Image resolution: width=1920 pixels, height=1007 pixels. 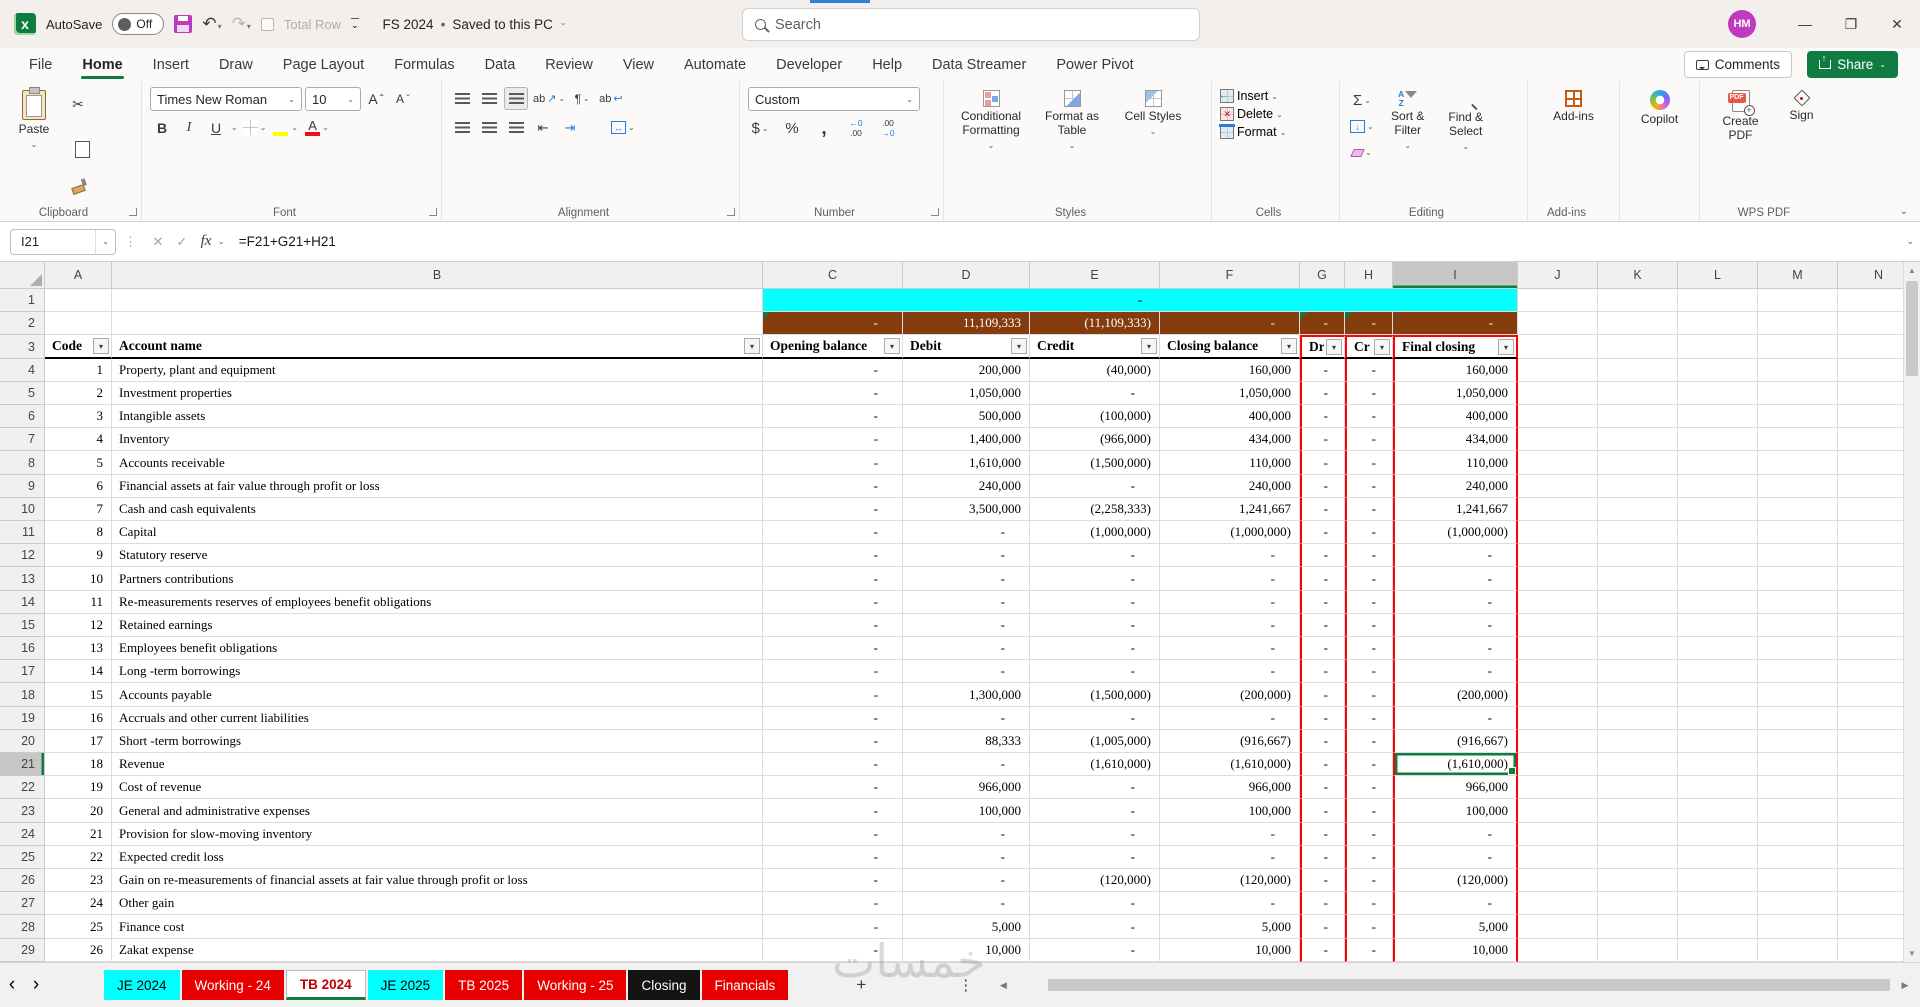 I want to click on wrap-text-button: ab ↩, so click(x=610, y=98).